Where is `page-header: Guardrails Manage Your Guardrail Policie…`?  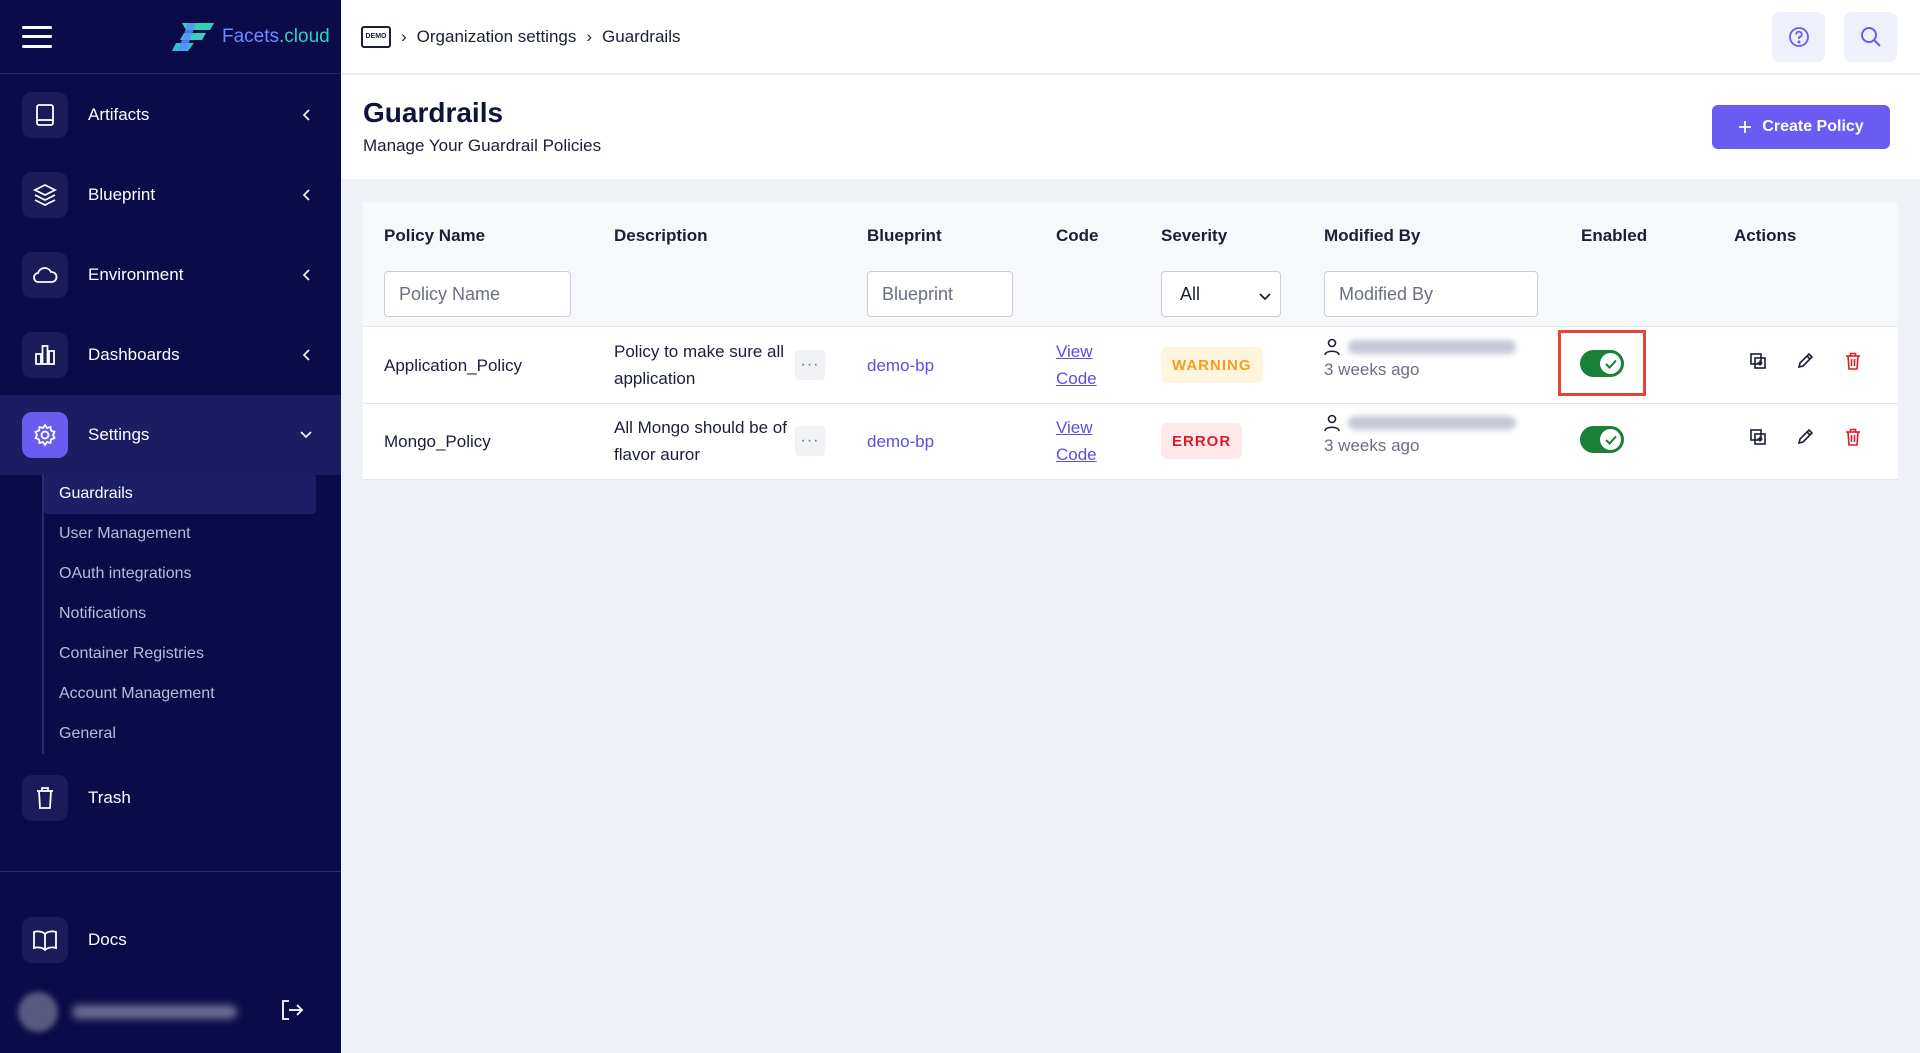 page-header: Guardrails Manage Your Guardrail Policie… is located at coordinates (1130, 127).